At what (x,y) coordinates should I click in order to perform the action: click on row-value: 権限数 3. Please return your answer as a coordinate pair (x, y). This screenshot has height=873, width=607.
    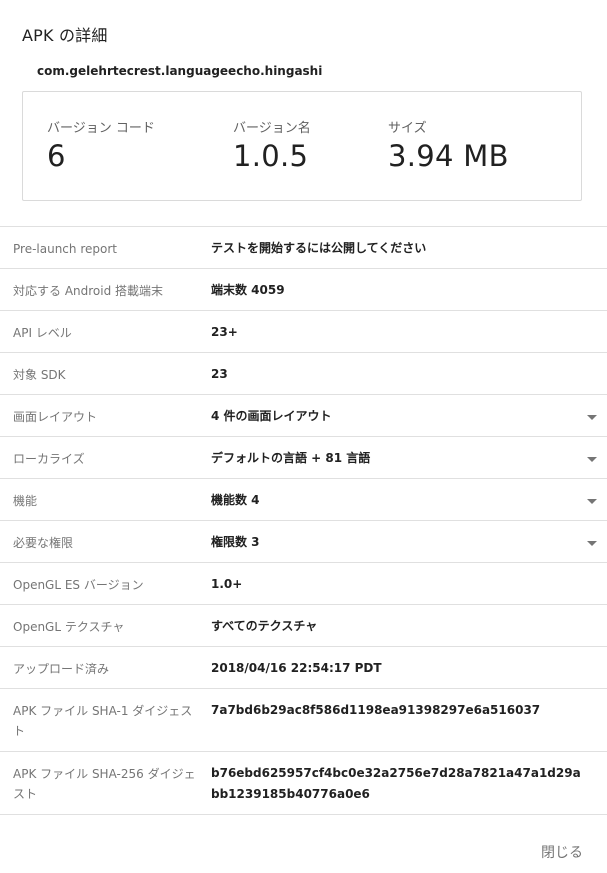
    Looking at the image, I should click on (235, 542).